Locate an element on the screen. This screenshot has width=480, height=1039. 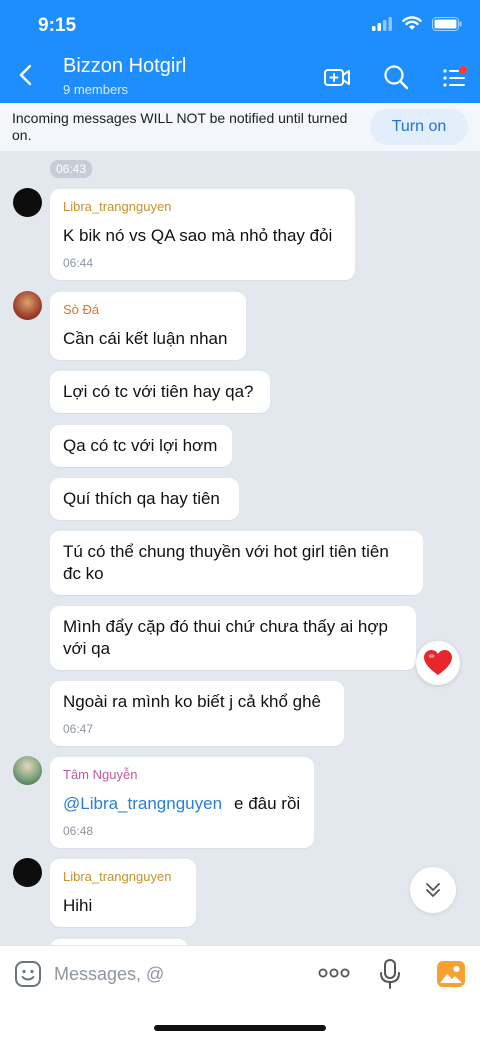
status-indicators is located at coordinates (417, 23).